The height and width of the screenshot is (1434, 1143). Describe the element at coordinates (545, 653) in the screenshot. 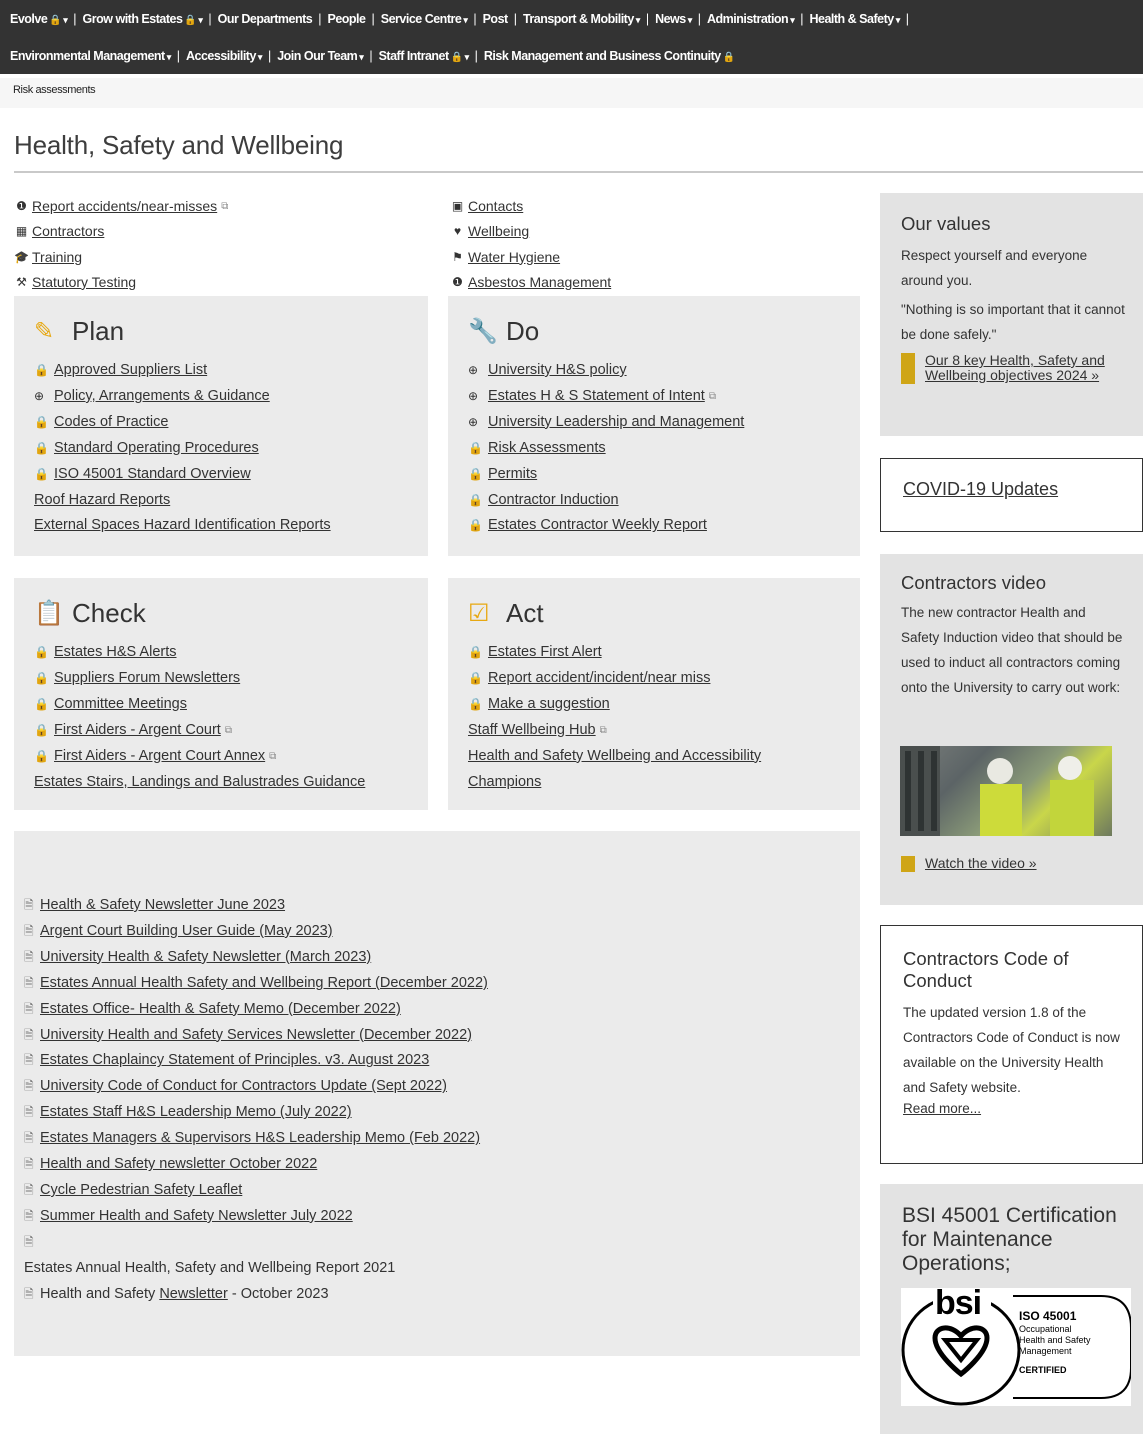

I see `panel-link: Estates First Alert` at that location.